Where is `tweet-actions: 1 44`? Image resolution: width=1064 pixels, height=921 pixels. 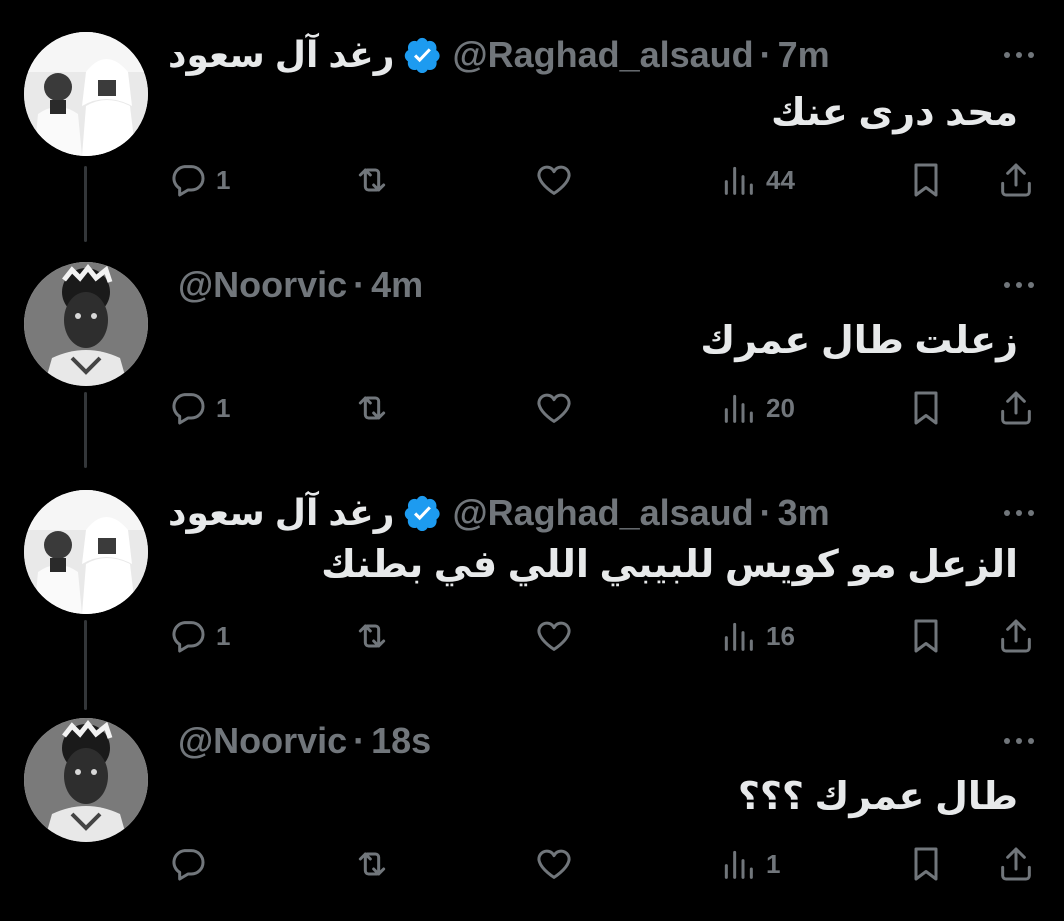
tweet-actions: 1 44 is located at coordinates (603, 180).